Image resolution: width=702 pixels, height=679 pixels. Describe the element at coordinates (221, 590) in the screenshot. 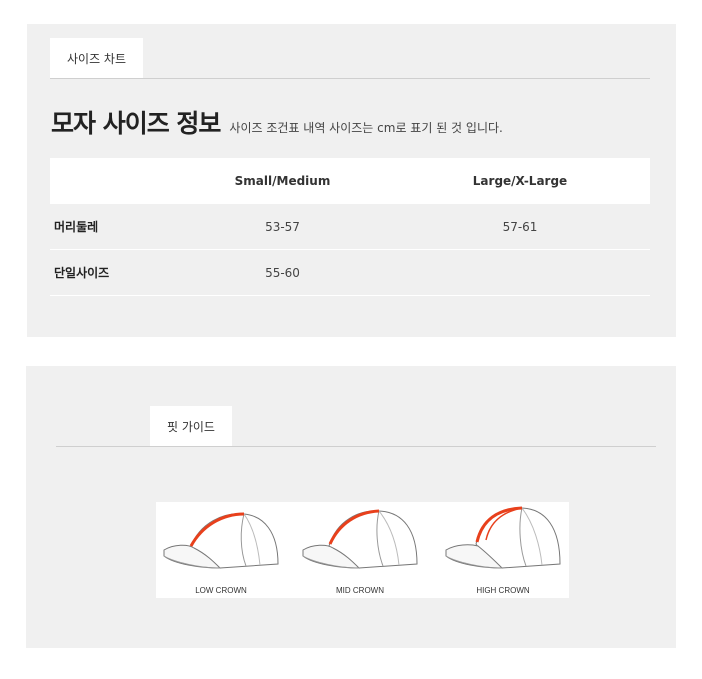

I see `crown-label: LOW CROWN` at that location.